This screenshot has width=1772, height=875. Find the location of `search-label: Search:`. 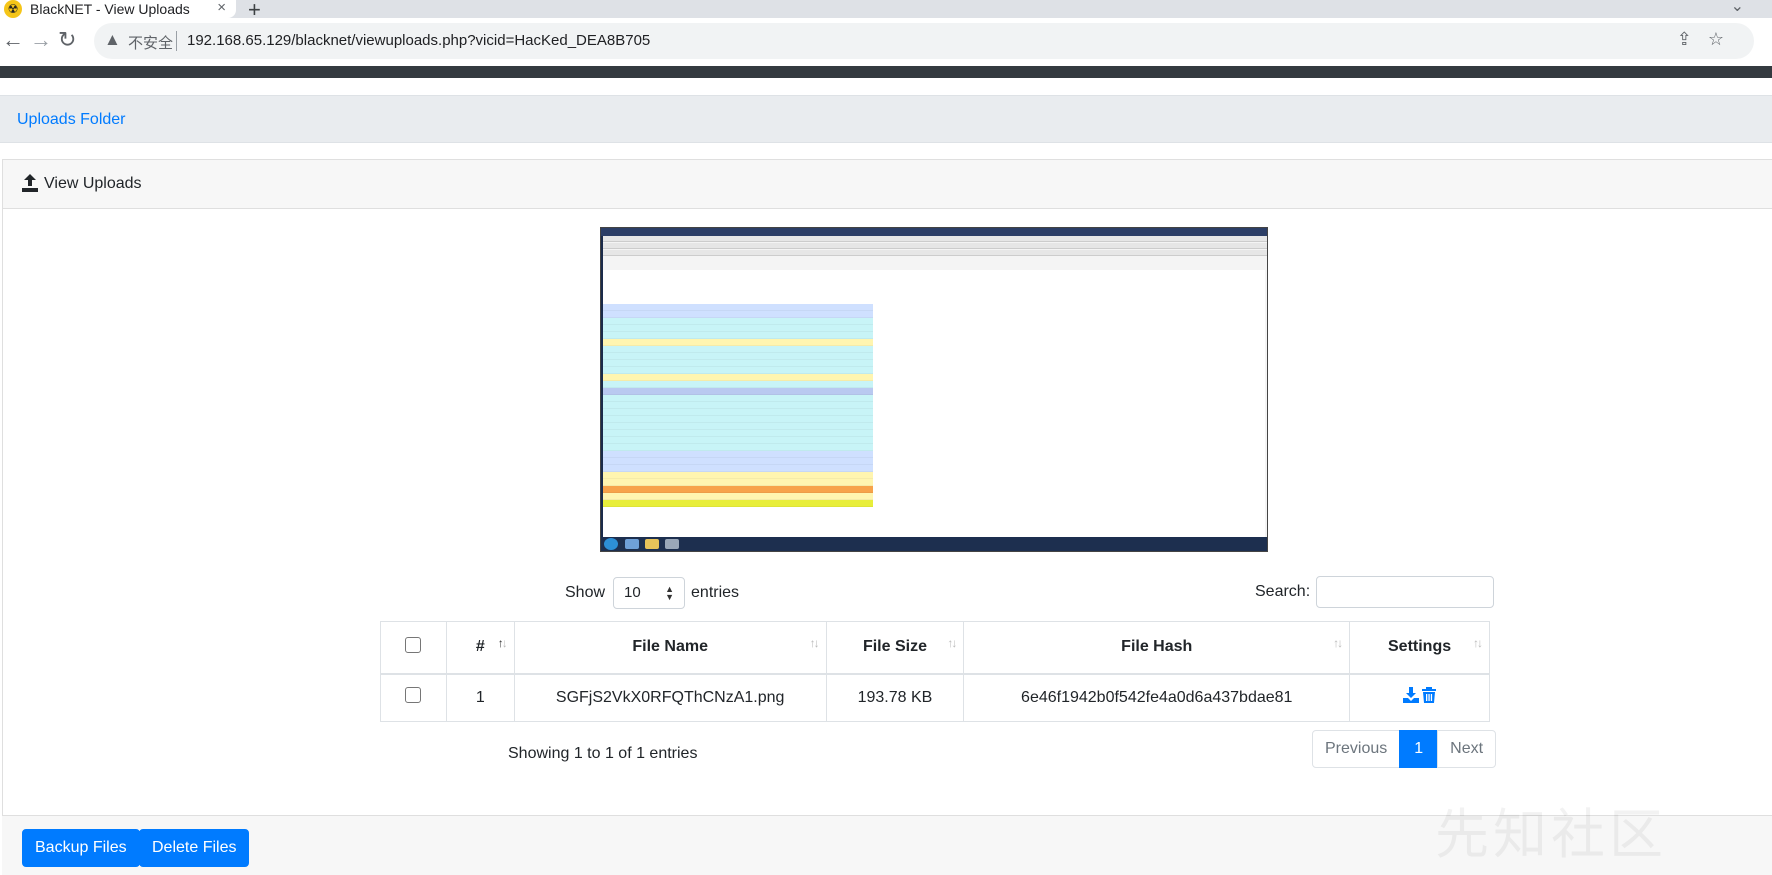

search-label: Search: is located at coordinates (1283, 591).